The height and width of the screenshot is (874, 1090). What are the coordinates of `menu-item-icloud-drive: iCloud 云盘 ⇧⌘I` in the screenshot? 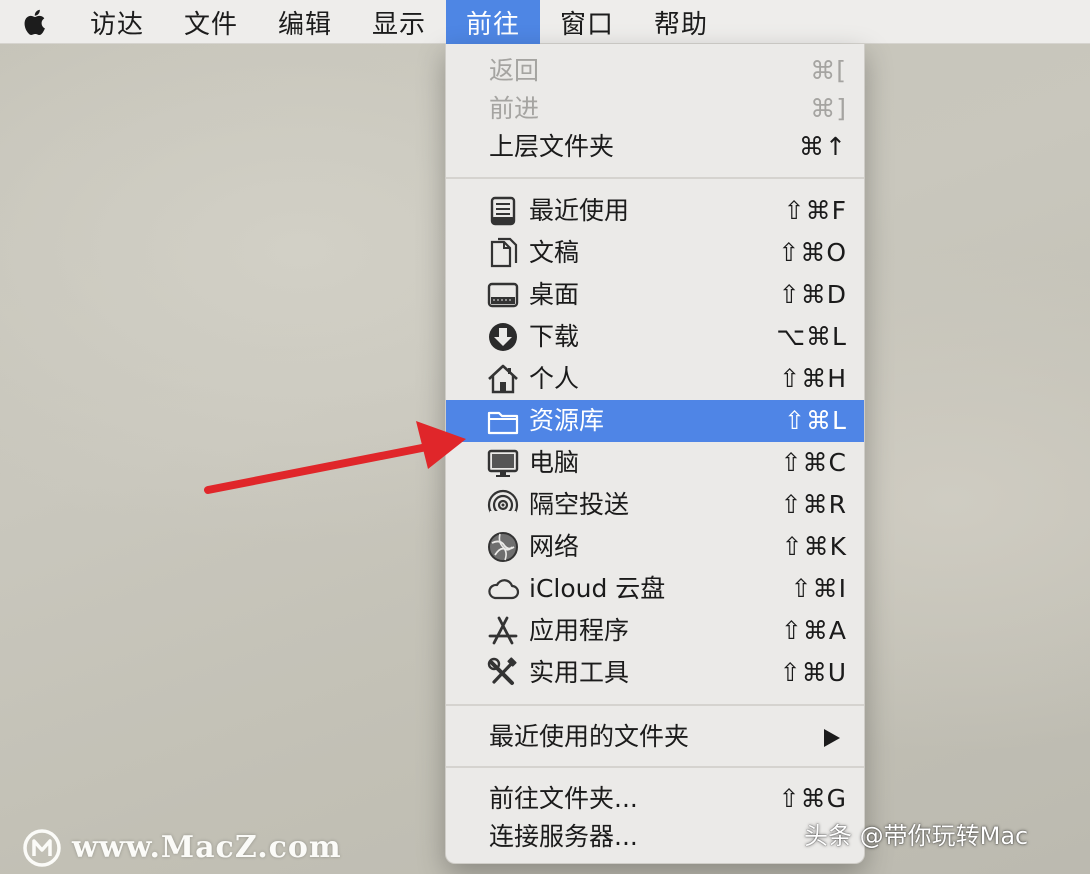 It's located at (655, 589).